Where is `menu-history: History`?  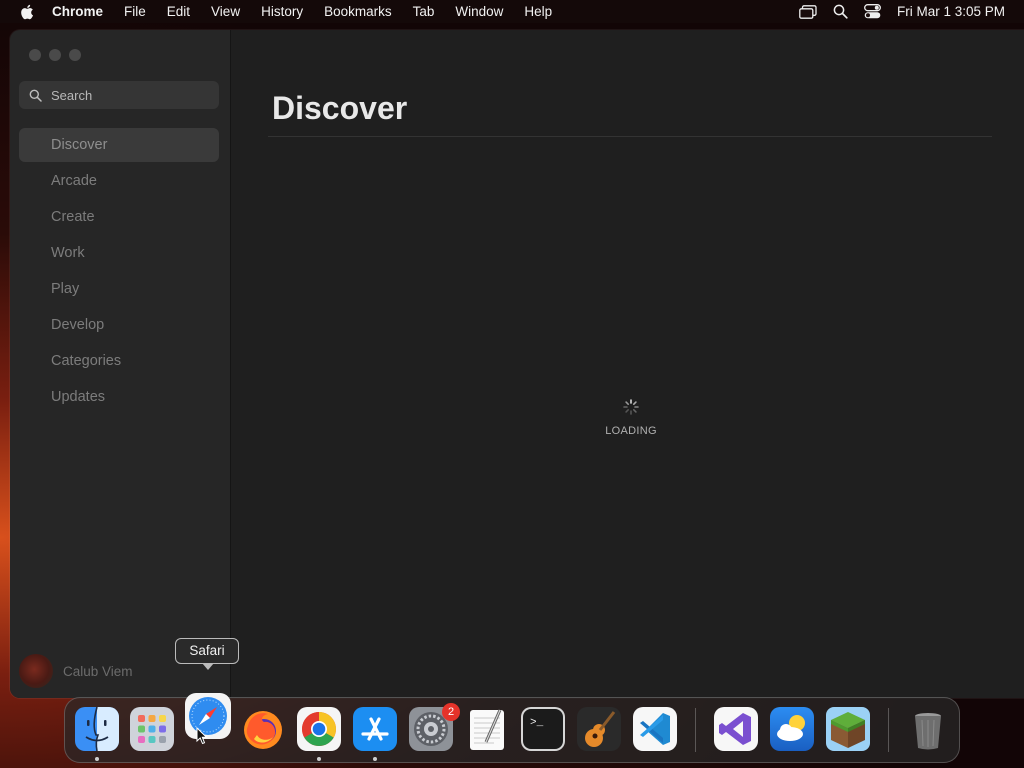
menu-history: History is located at coordinates (282, 11).